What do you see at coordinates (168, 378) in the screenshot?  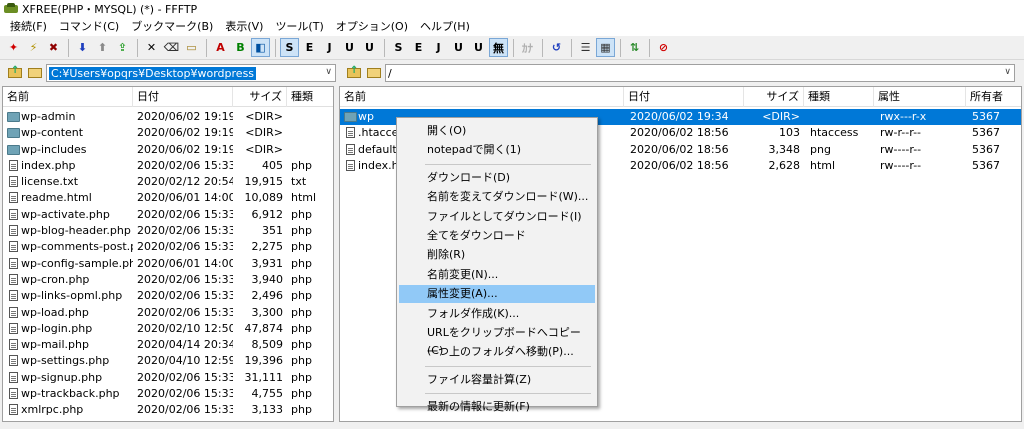 I see `table-row: wp-signup.php 2020/02/06 15:33 31,111 php` at bounding box center [168, 378].